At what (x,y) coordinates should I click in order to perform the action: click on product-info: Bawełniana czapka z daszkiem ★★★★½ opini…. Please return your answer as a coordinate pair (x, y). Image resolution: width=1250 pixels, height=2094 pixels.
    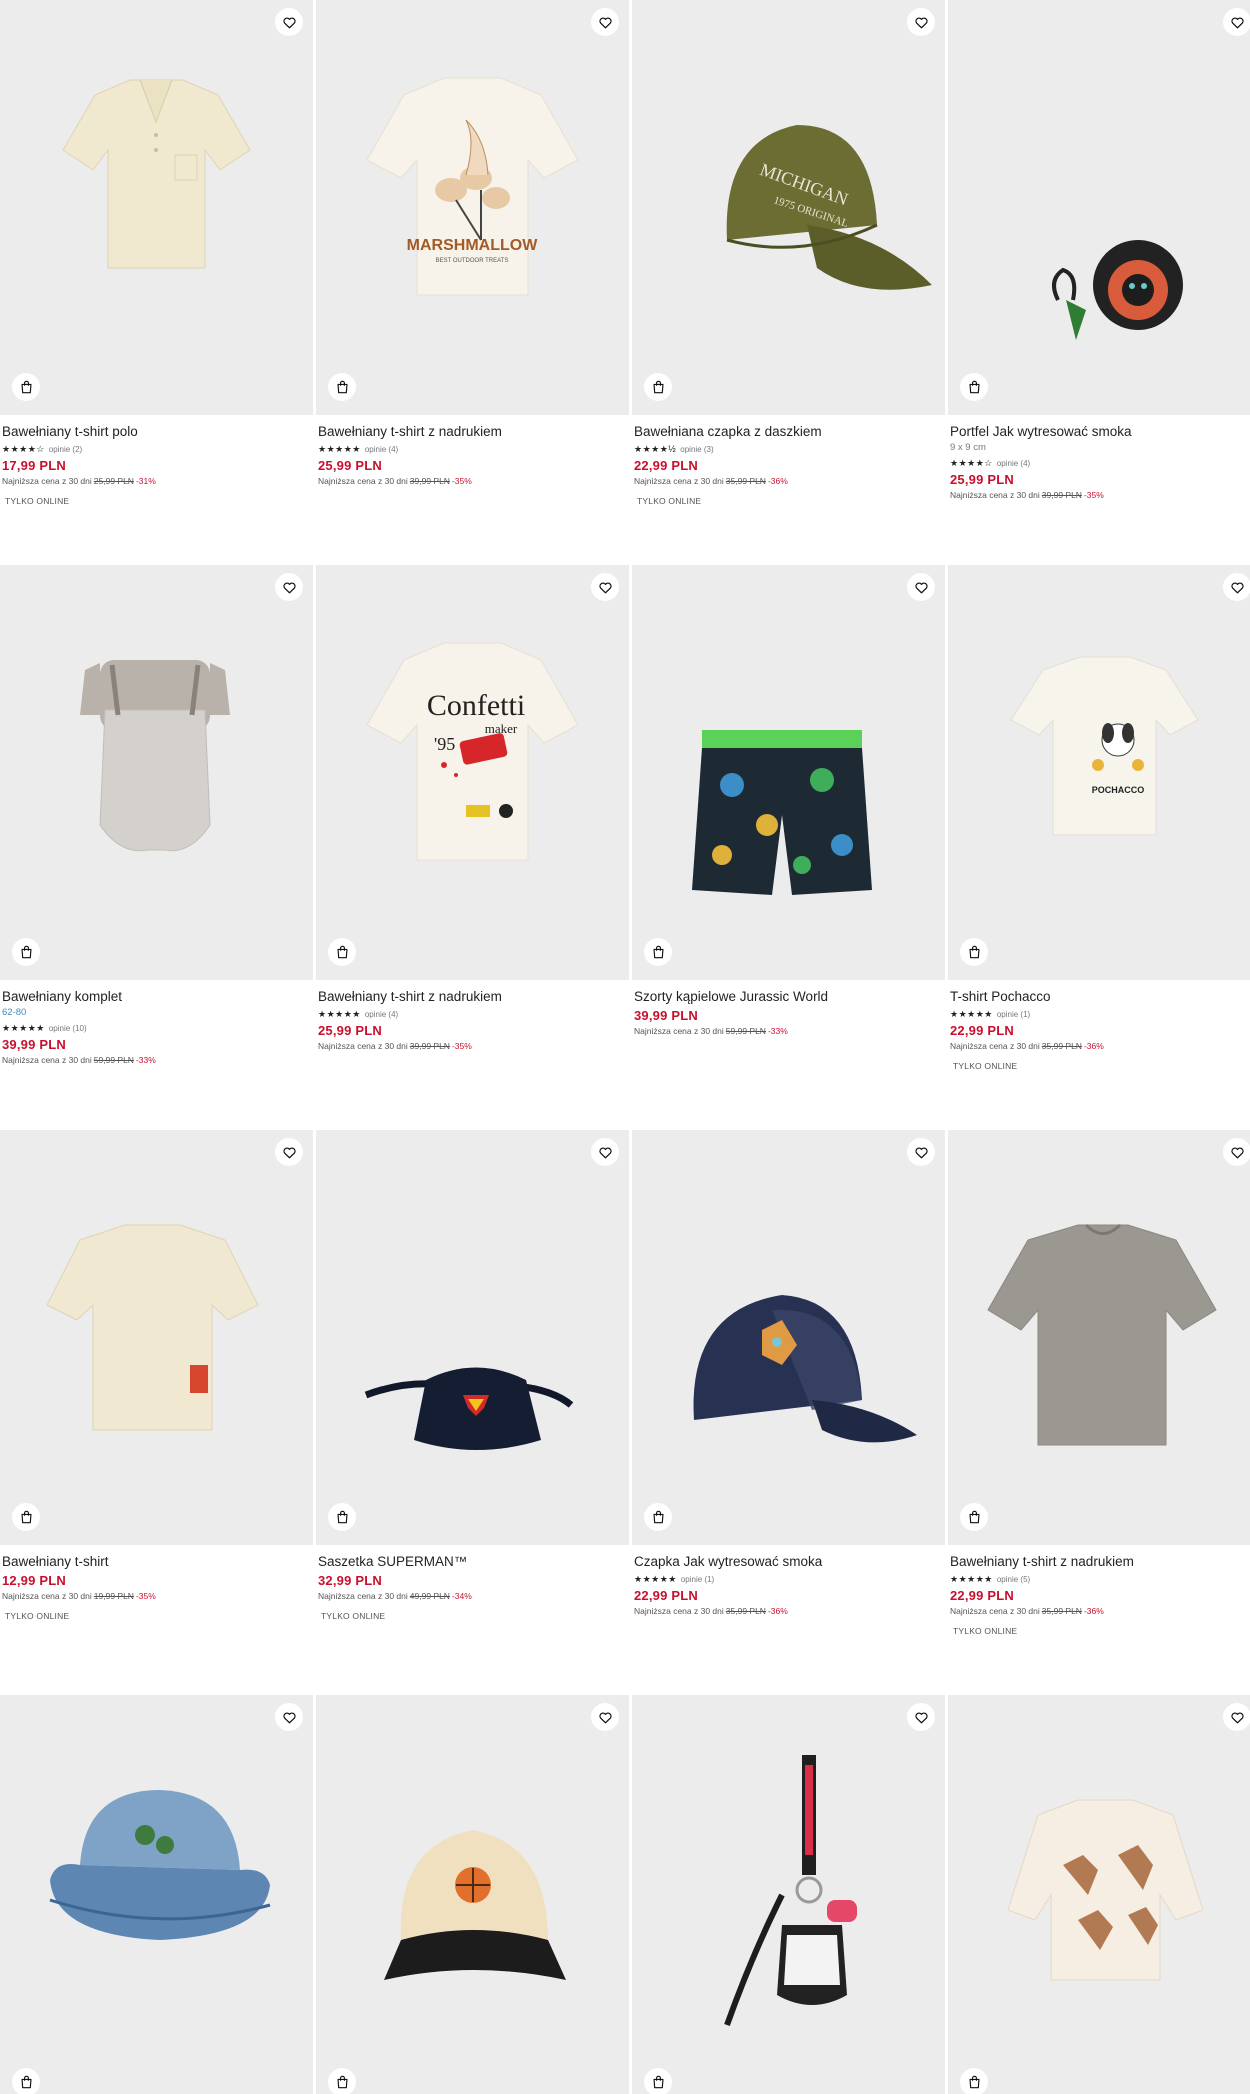
    Looking at the image, I should click on (788, 464).